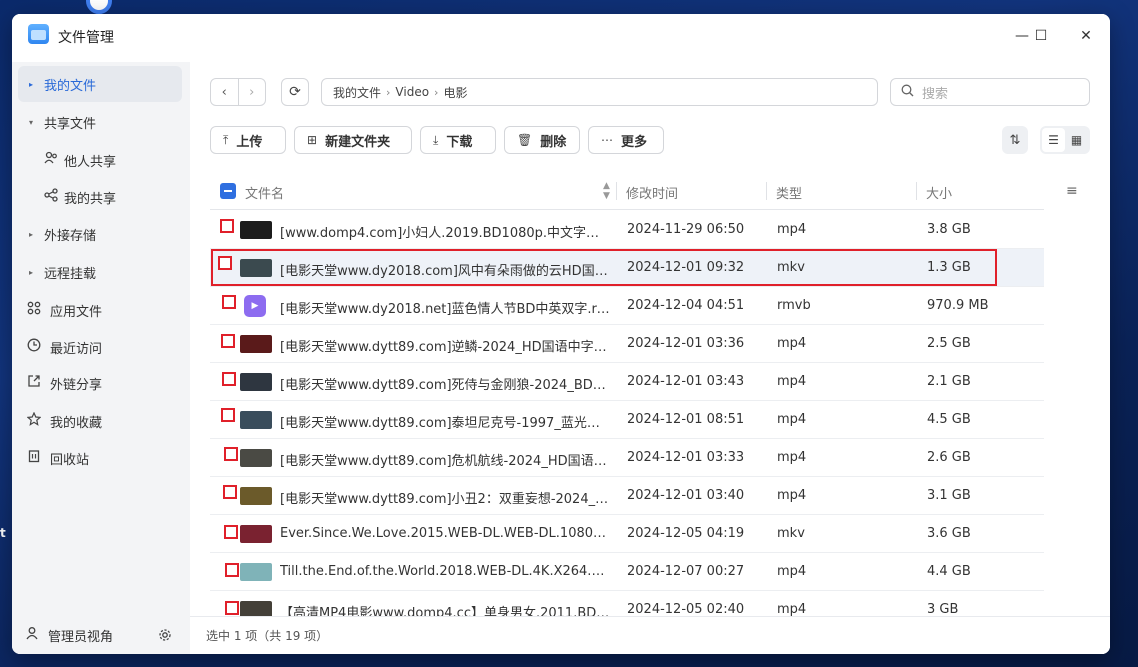  Describe the element at coordinates (1015, 140) in the screenshot. I see `sort-button: ⇅` at that location.